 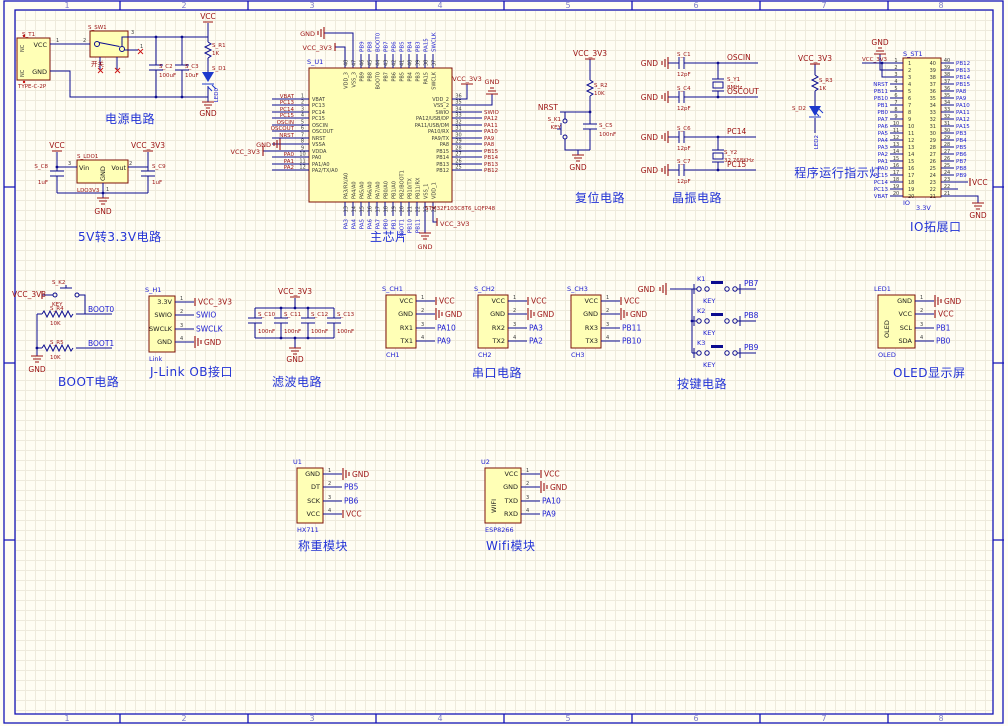 I want to click on crystal-8mhz, so click(x=718, y=85).